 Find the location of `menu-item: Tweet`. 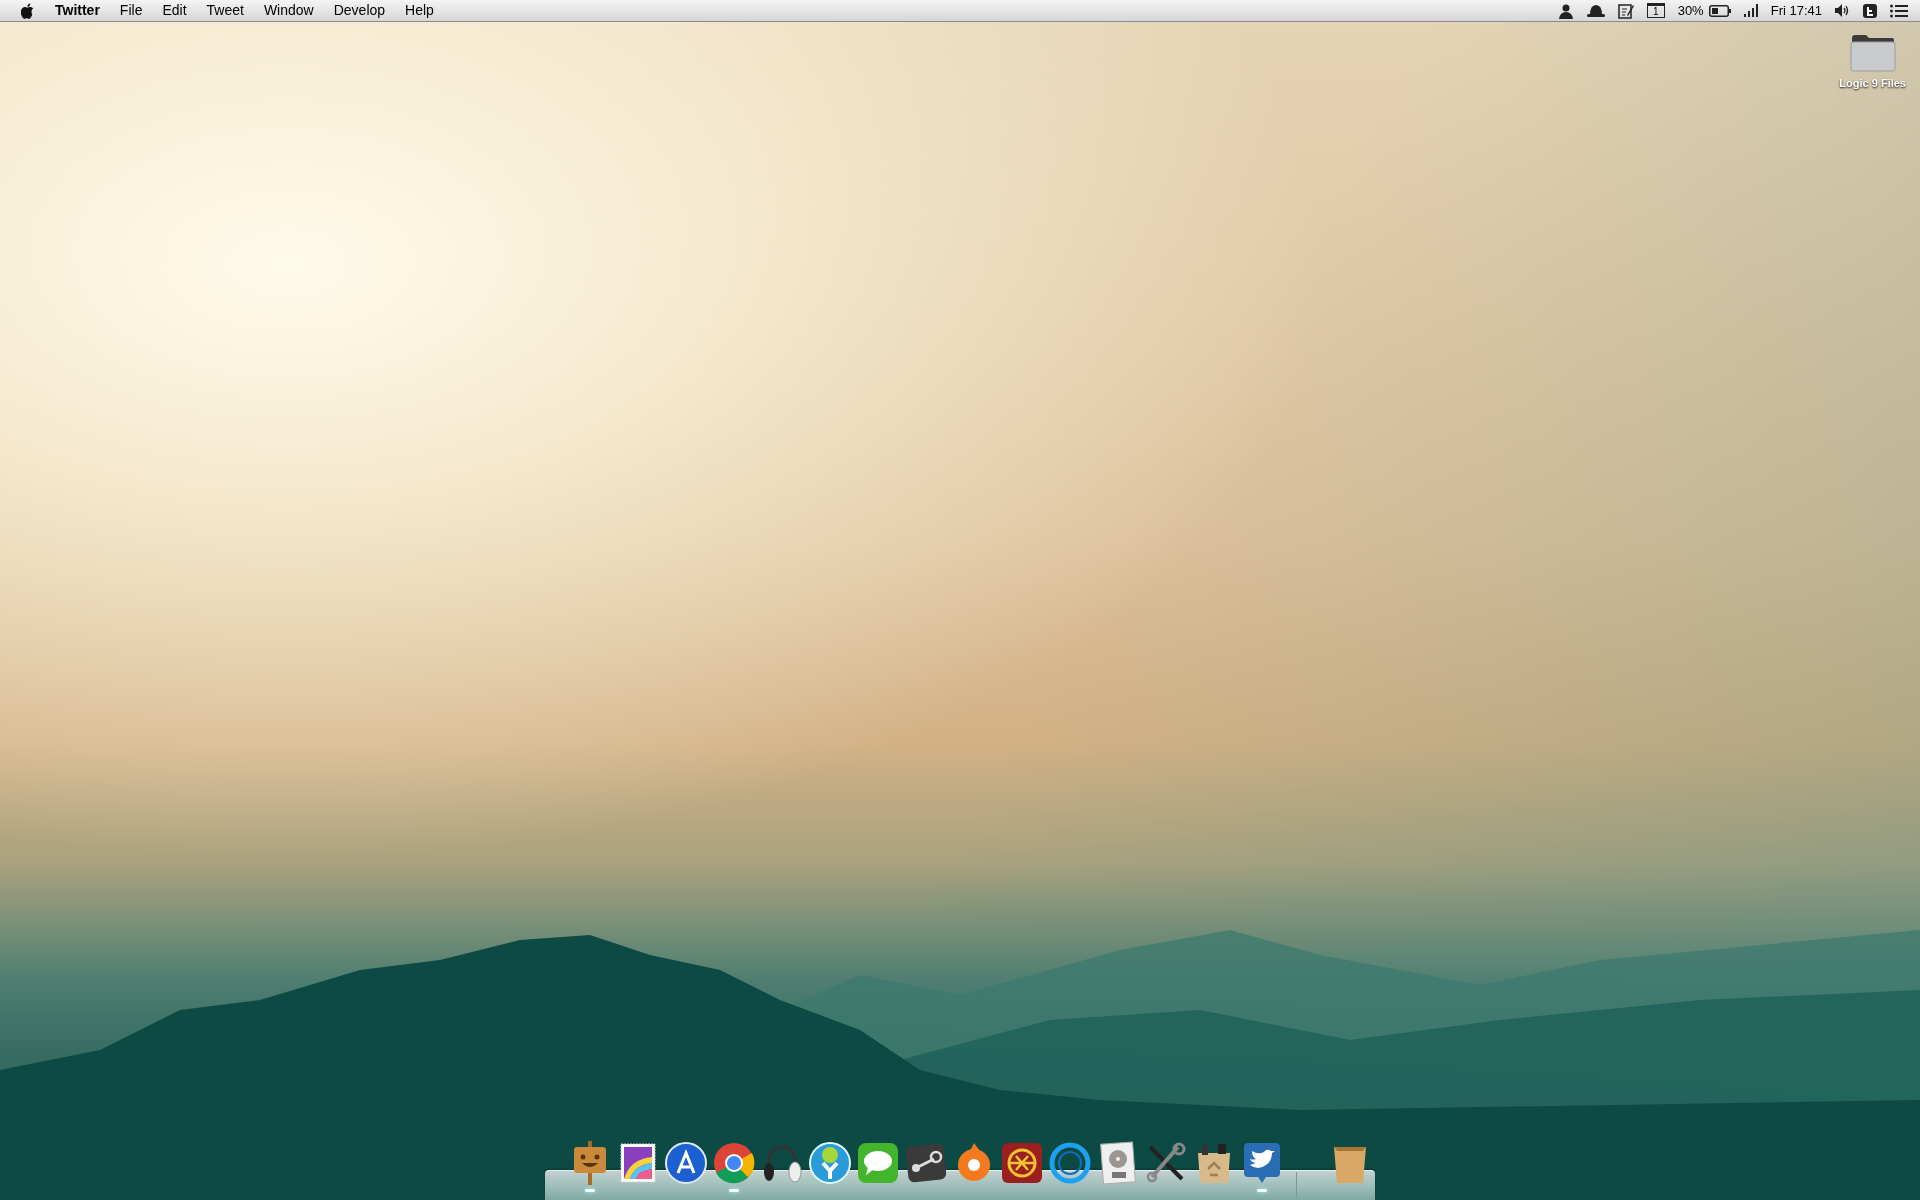

menu-item: Tweet is located at coordinates (225, 10).